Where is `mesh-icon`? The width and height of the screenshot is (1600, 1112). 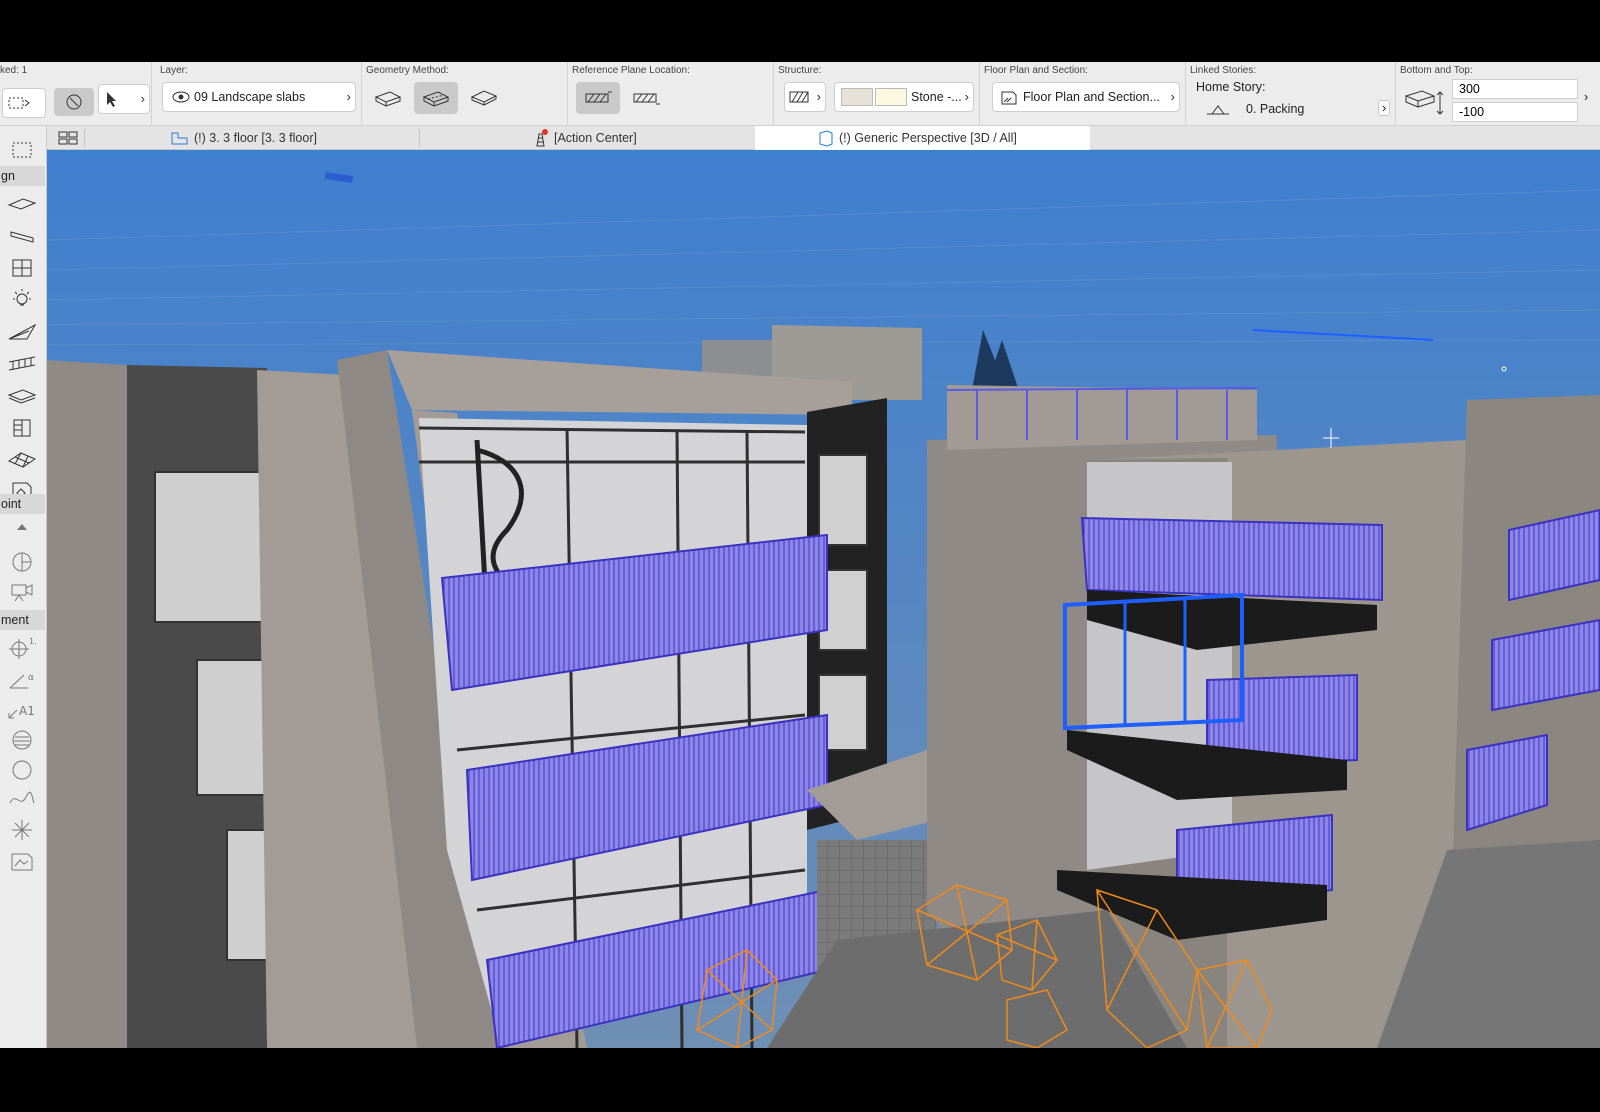
mesh-icon is located at coordinates (22, 396).